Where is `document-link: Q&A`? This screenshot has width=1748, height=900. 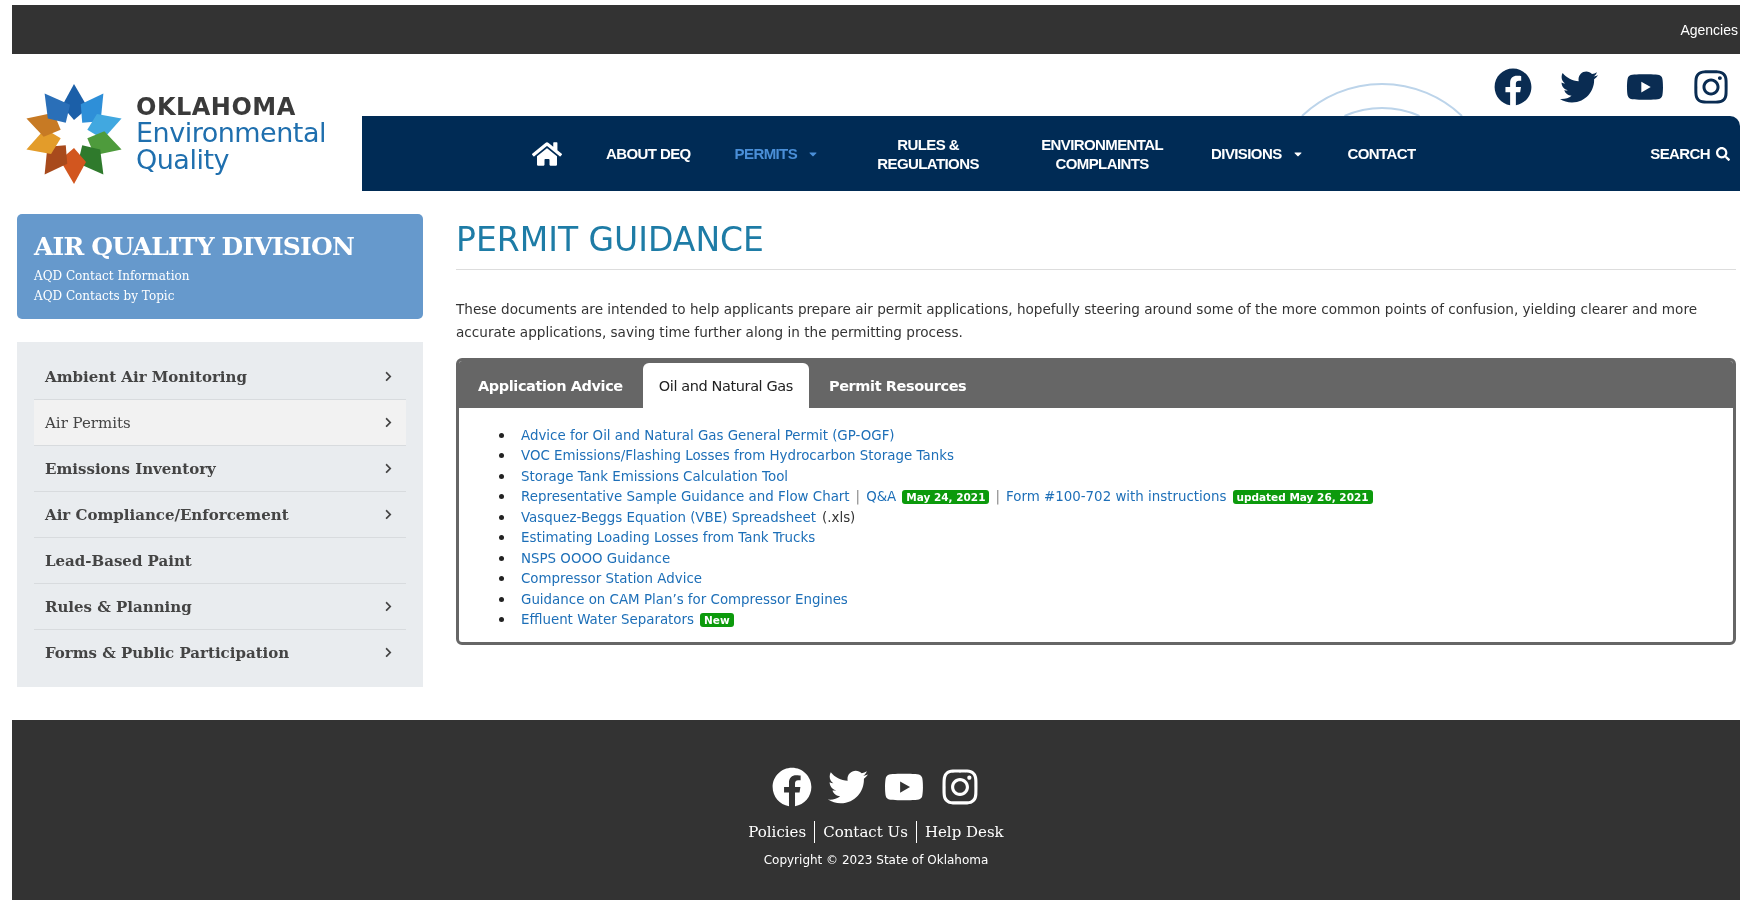 document-link: Q&A is located at coordinates (881, 497).